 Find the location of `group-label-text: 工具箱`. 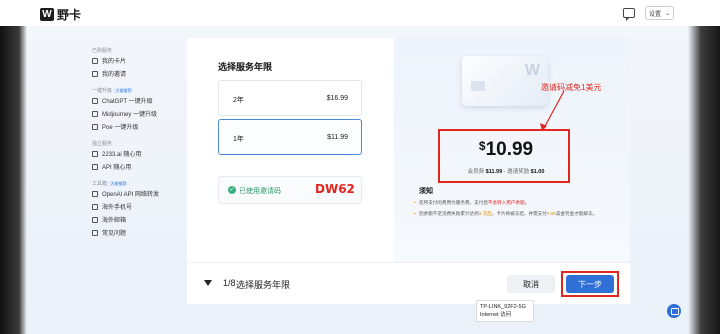

group-label-text: 工具箱 is located at coordinates (100, 184).